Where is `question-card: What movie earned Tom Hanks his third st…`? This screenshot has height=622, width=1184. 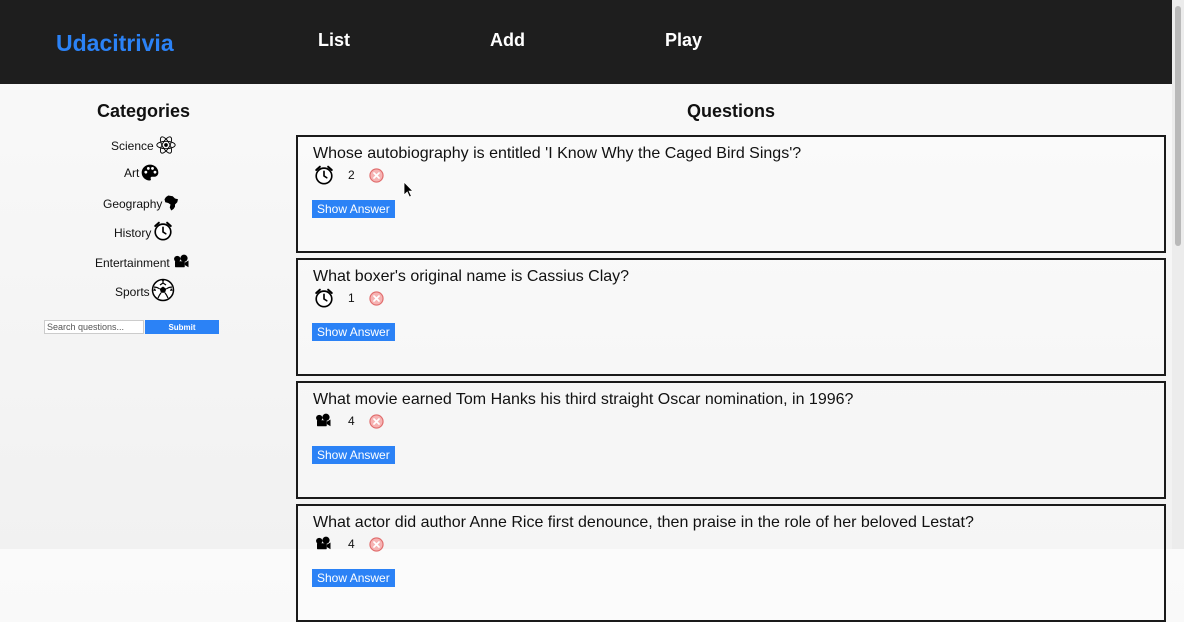
question-card: What movie earned Tom Hanks his third st… is located at coordinates (731, 440).